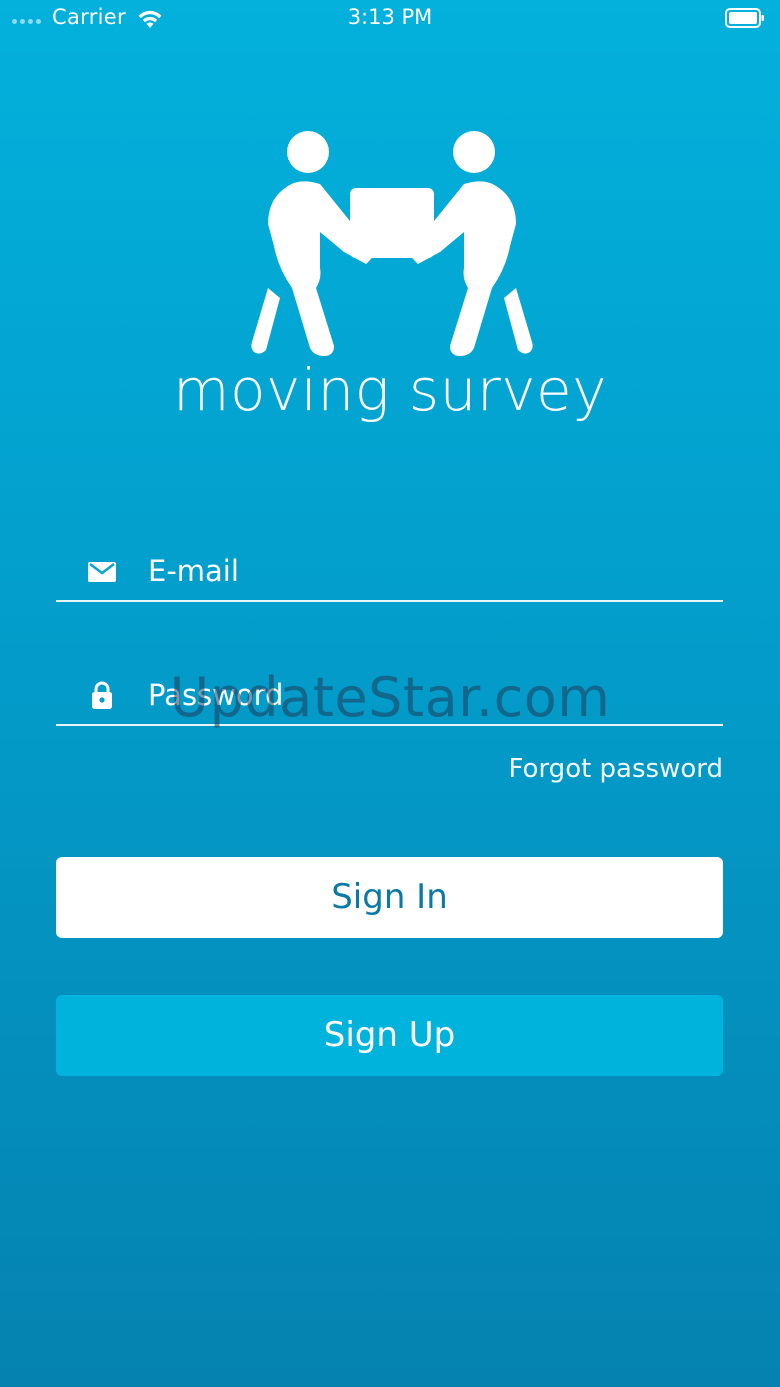 Image resolution: width=780 pixels, height=1387 pixels. What do you see at coordinates (390, 390) in the screenshot?
I see `app-brand-name: moving survey` at bounding box center [390, 390].